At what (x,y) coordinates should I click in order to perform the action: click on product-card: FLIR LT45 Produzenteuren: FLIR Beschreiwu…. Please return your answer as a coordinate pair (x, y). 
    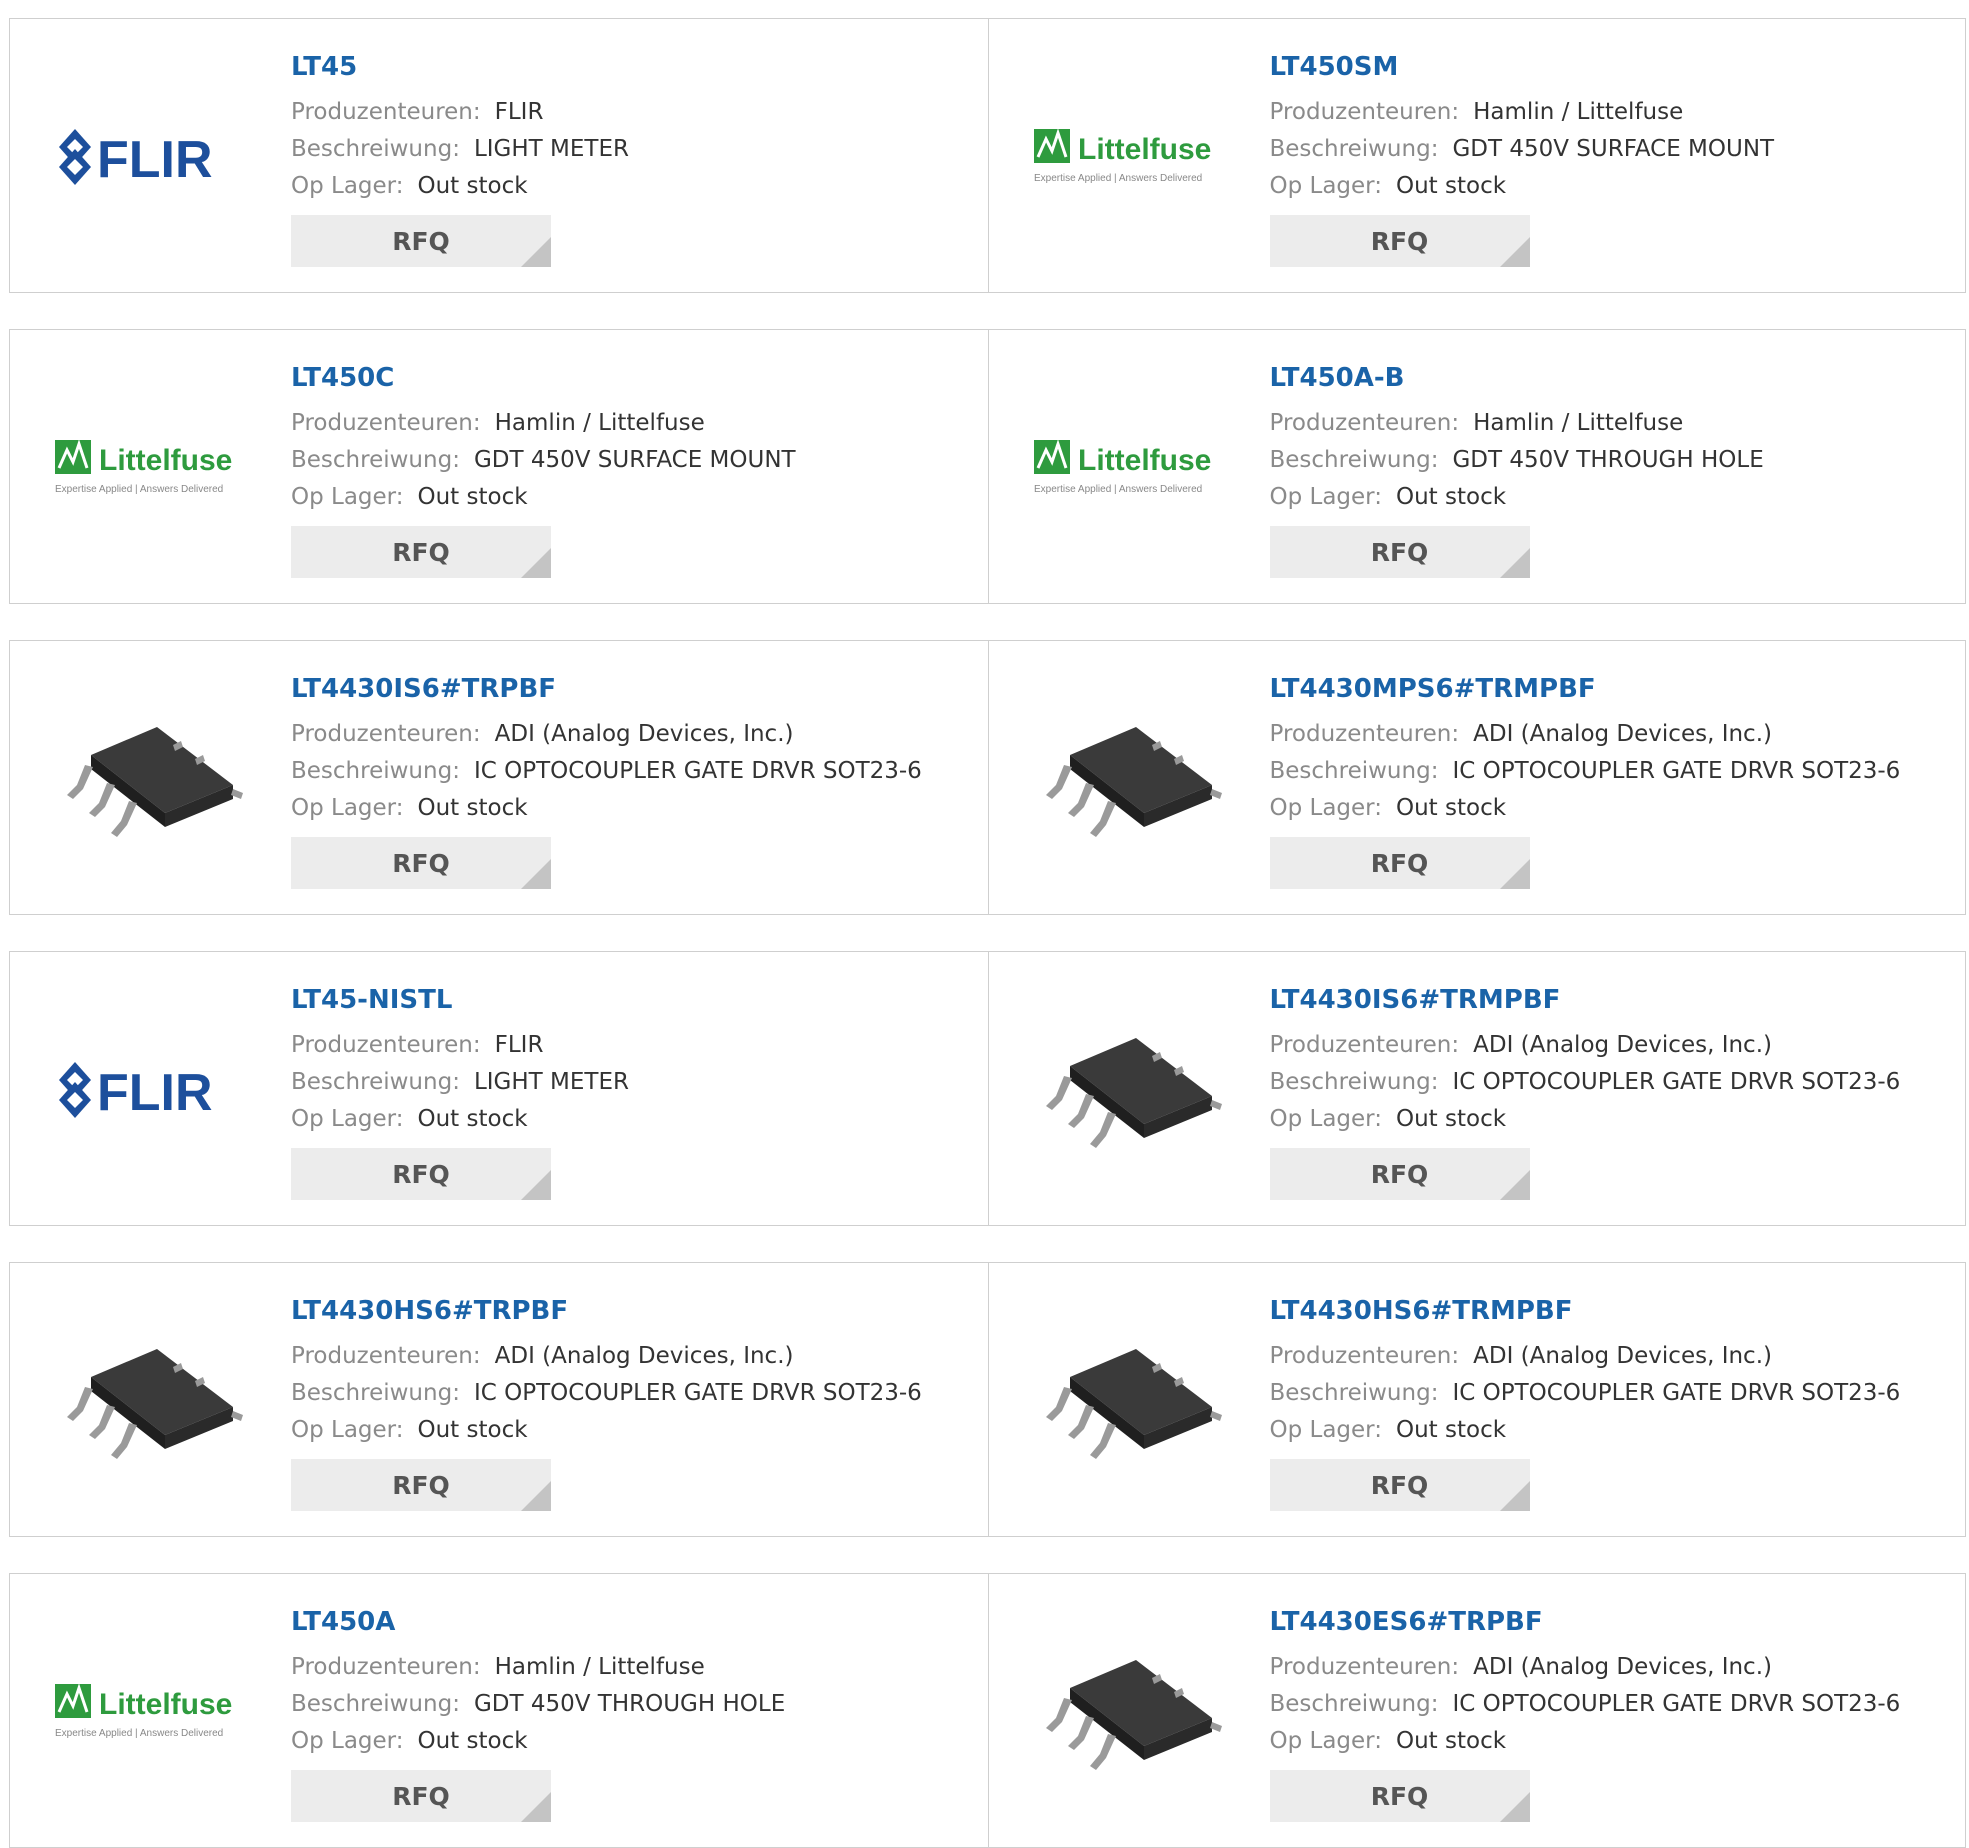
    Looking at the image, I should click on (499, 155).